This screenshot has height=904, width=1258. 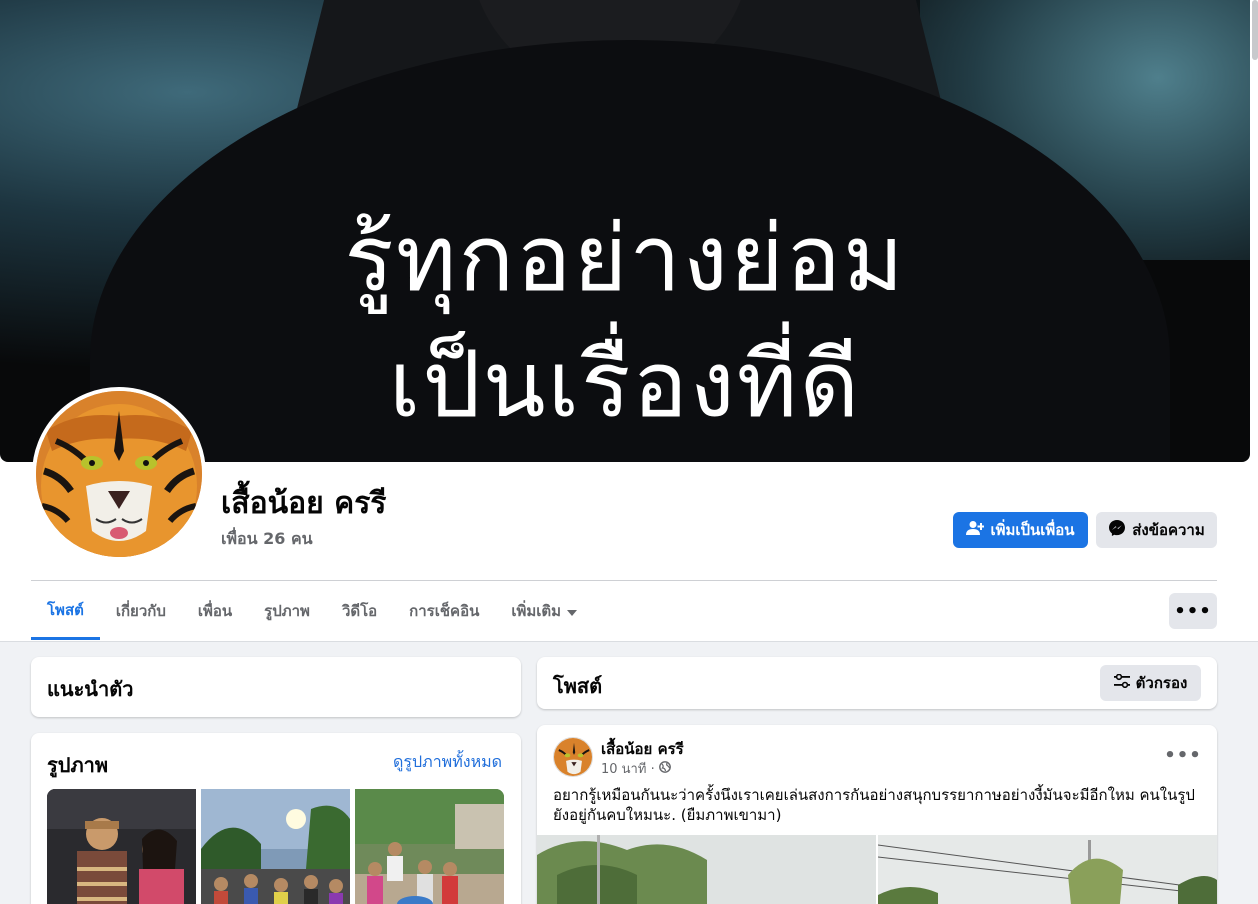 I want to click on tab-label: เพื่อน, so click(x=215, y=611).